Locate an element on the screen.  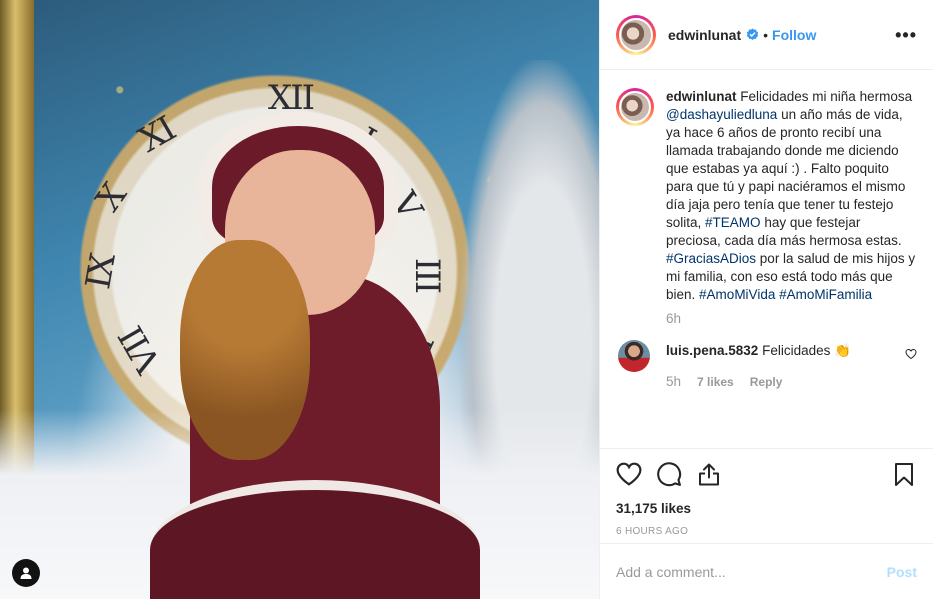
author-avatar is located at coordinates (636, 34).